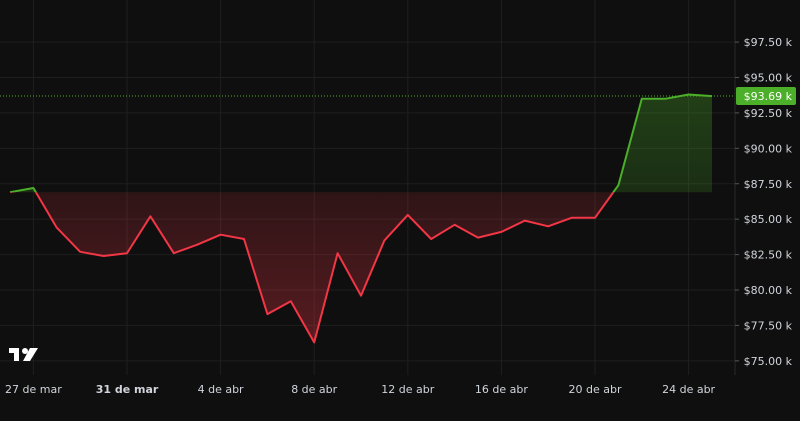 The image size is (800, 421). I want to click on price-badge-label: $93.69 k, so click(768, 96).